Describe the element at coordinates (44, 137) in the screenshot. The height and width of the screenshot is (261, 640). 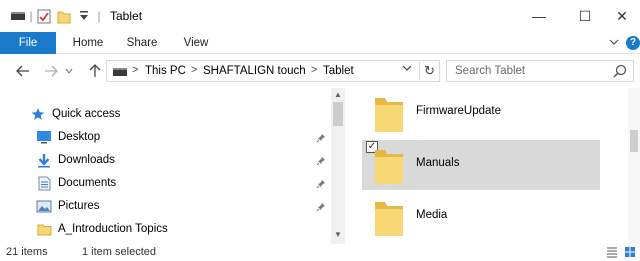
I see `desktop-icon` at that location.